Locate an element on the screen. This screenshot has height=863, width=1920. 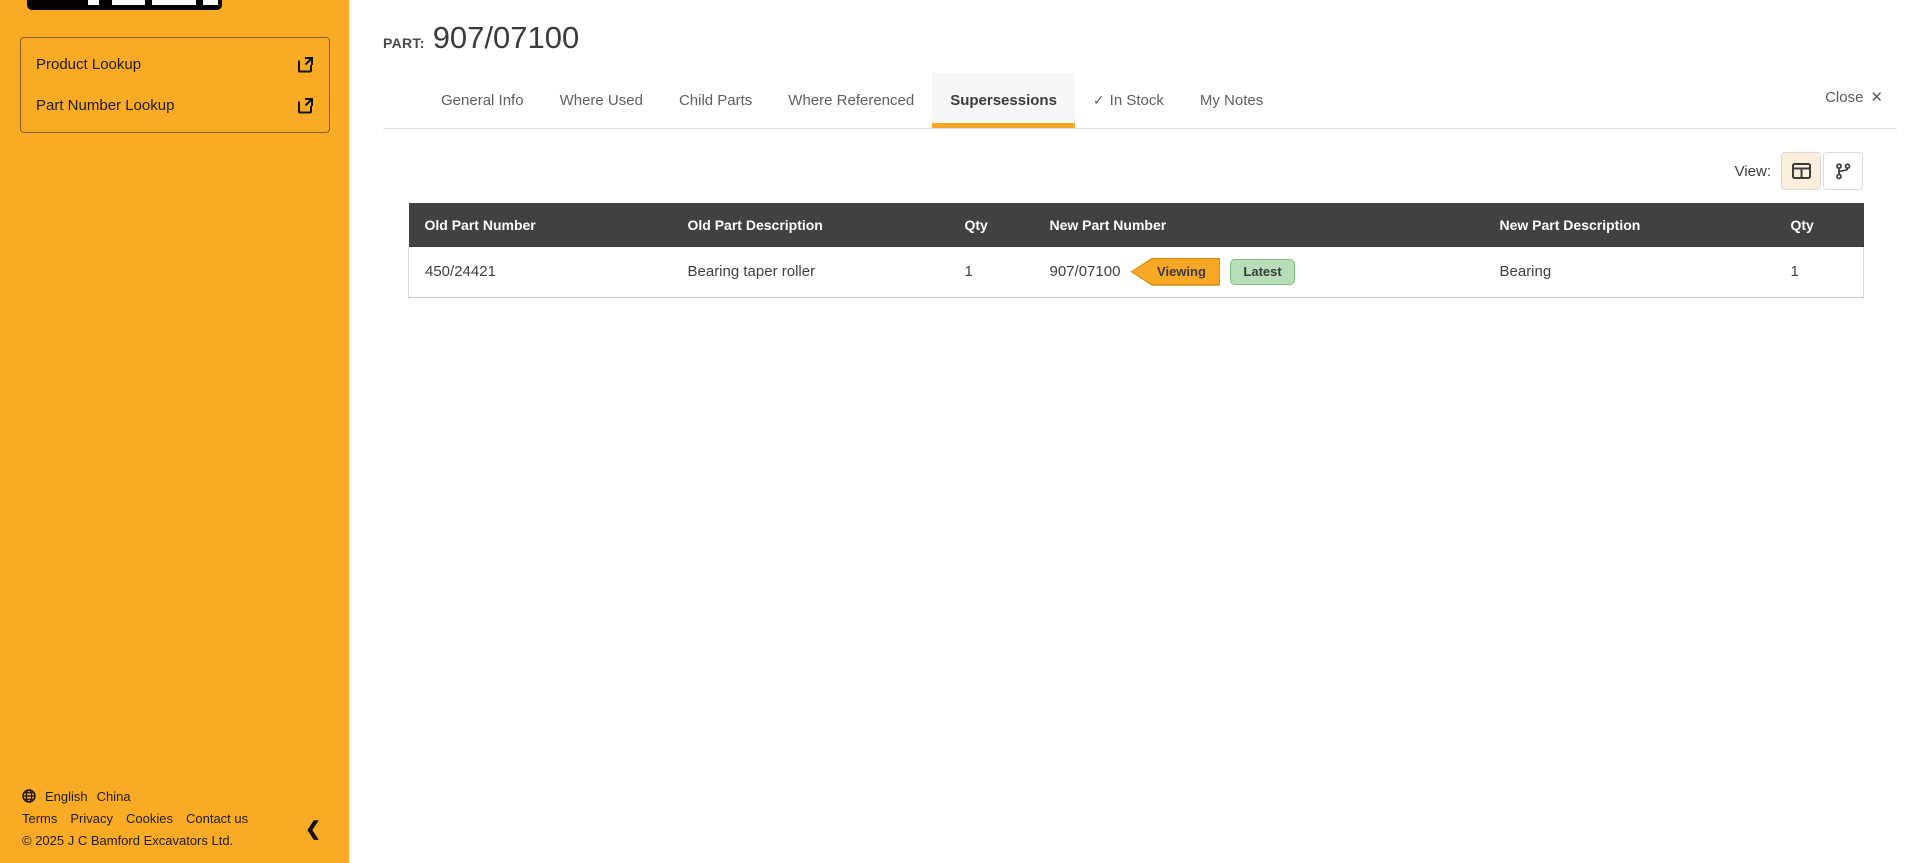
terms-link: Terms is located at coordinates (39, 818).